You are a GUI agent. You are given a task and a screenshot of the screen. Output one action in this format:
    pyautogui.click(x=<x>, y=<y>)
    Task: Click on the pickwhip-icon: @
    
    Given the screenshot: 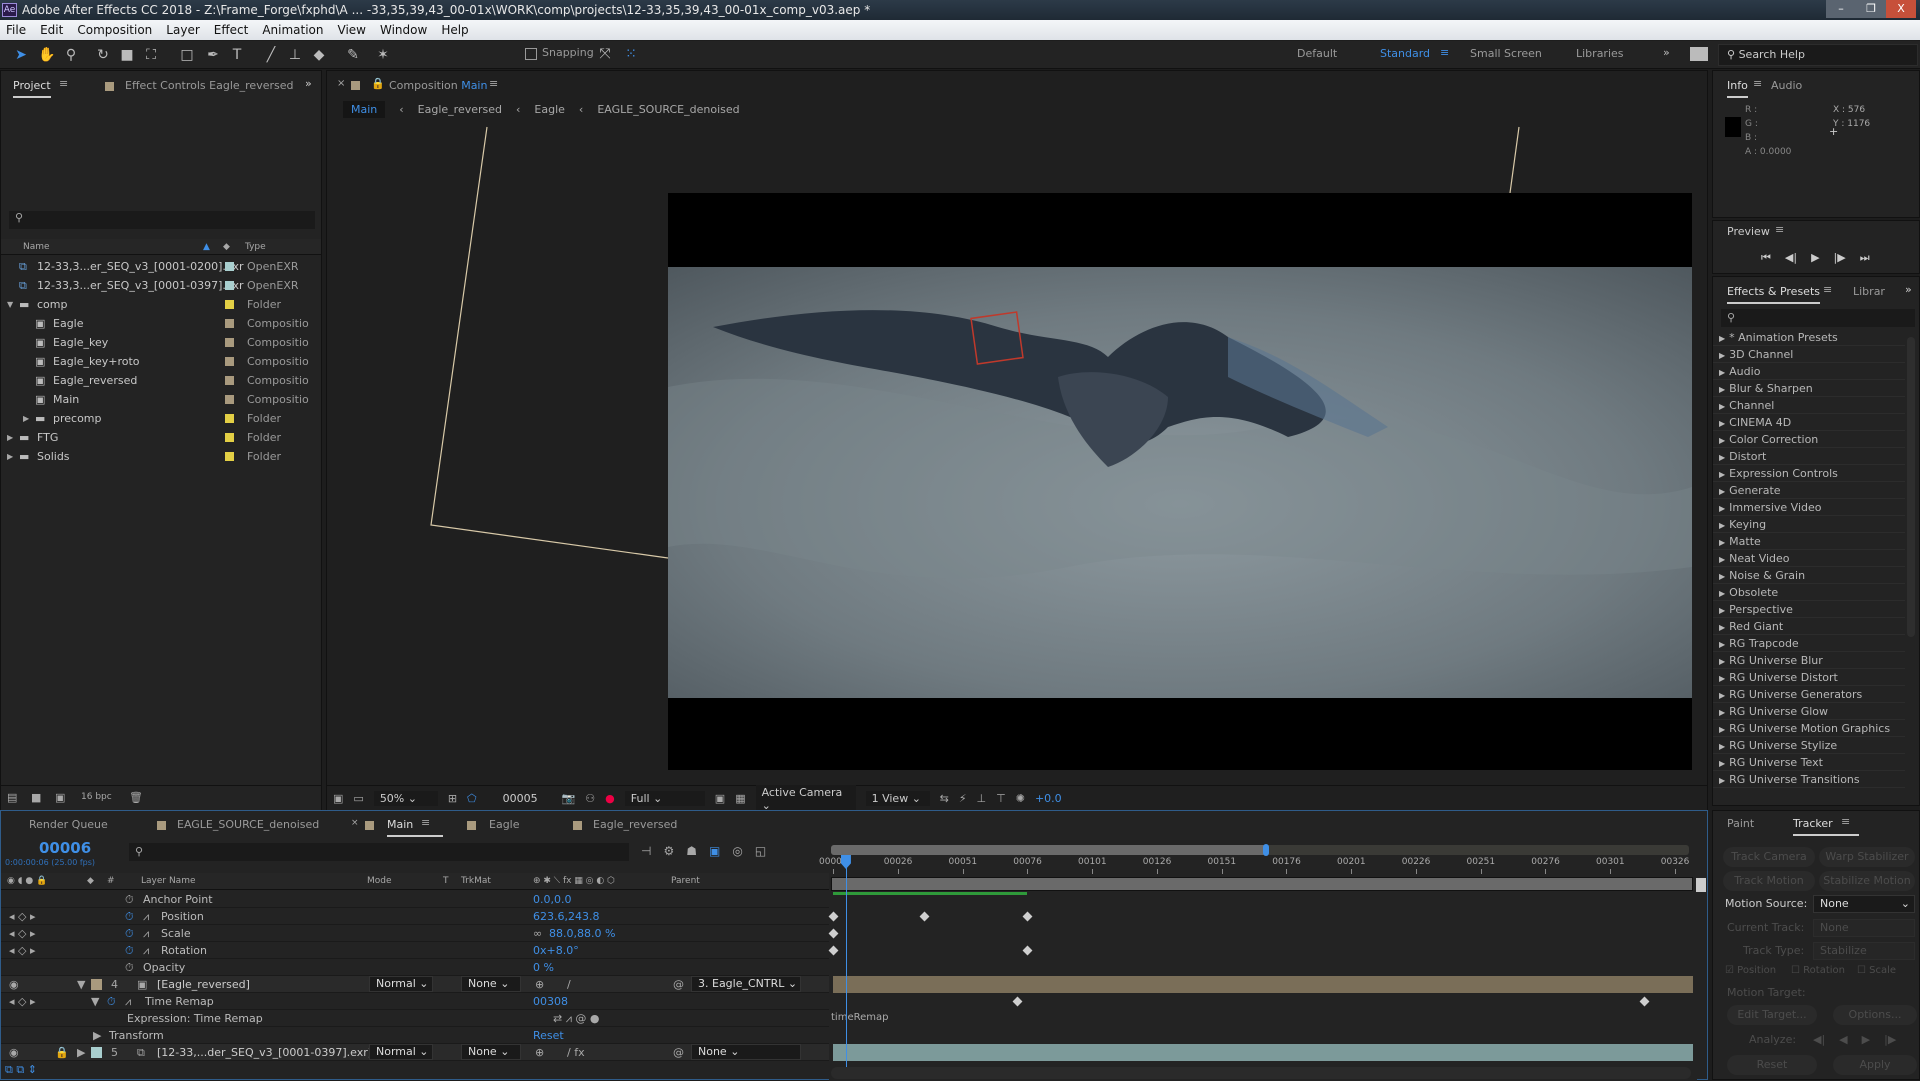 What is the action you would take?
    pyautogui.click(x=678, y=984)
    